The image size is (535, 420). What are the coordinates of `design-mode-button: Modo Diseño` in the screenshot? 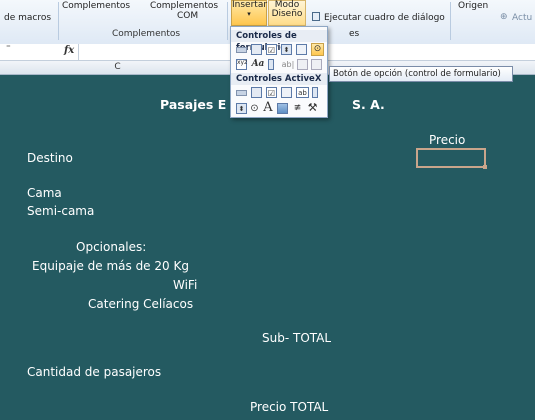 It's located at (287, 13).